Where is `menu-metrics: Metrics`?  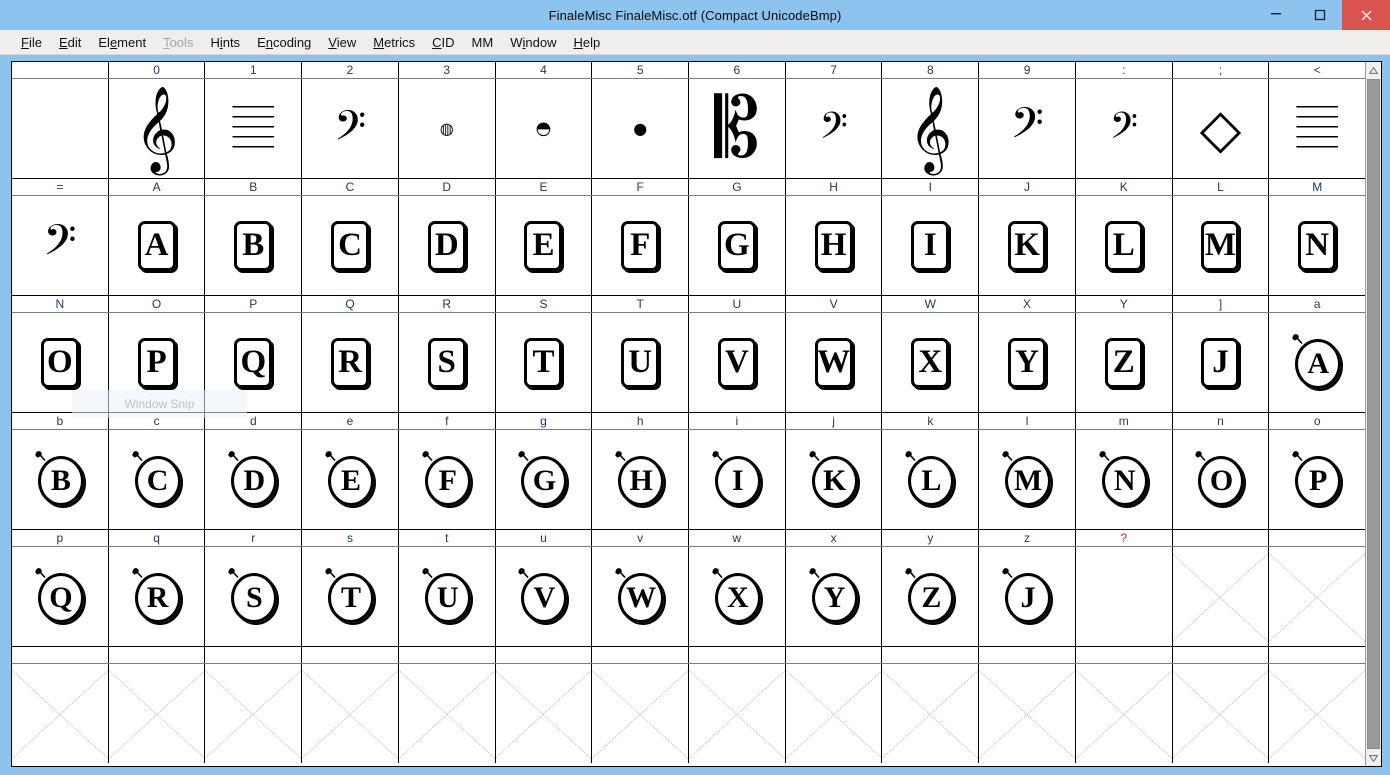
menu-metrics: Metrics is located at coordinates (394, 42).